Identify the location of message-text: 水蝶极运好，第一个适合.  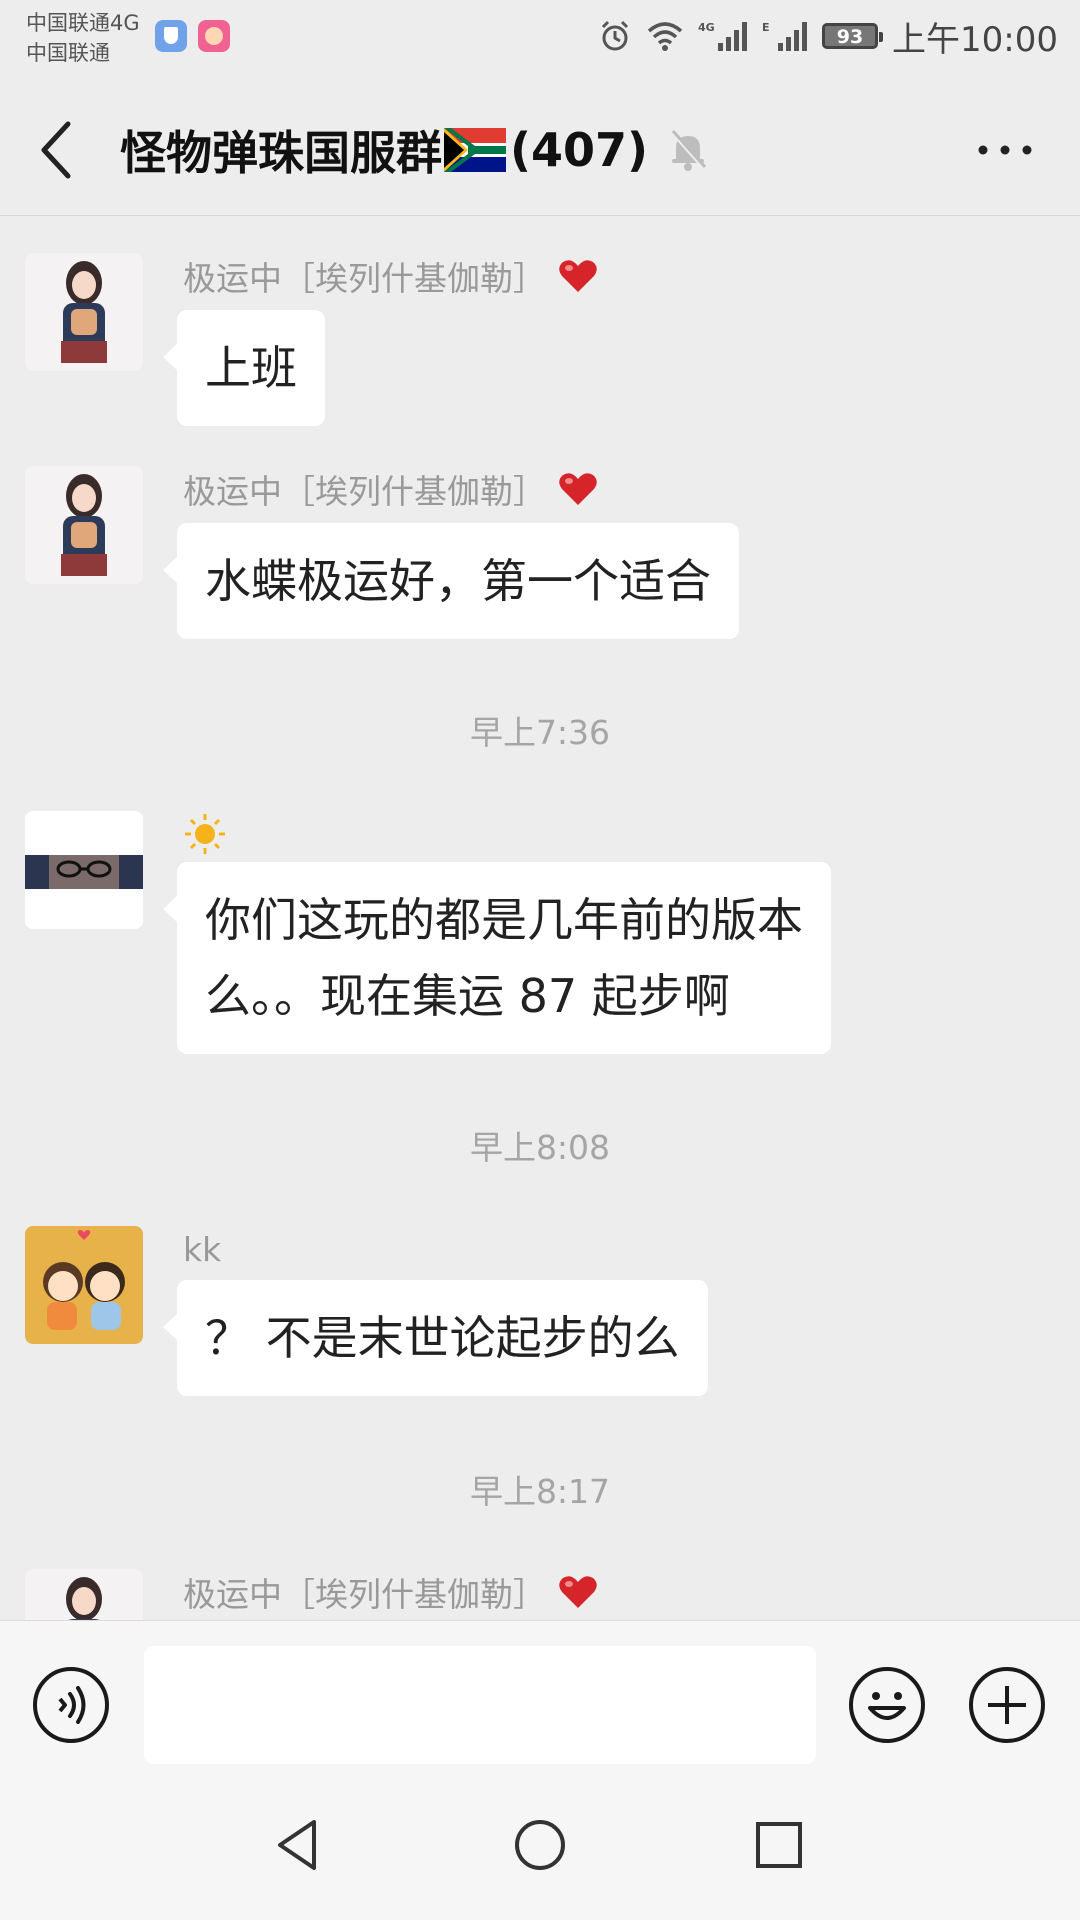
(458, 581).